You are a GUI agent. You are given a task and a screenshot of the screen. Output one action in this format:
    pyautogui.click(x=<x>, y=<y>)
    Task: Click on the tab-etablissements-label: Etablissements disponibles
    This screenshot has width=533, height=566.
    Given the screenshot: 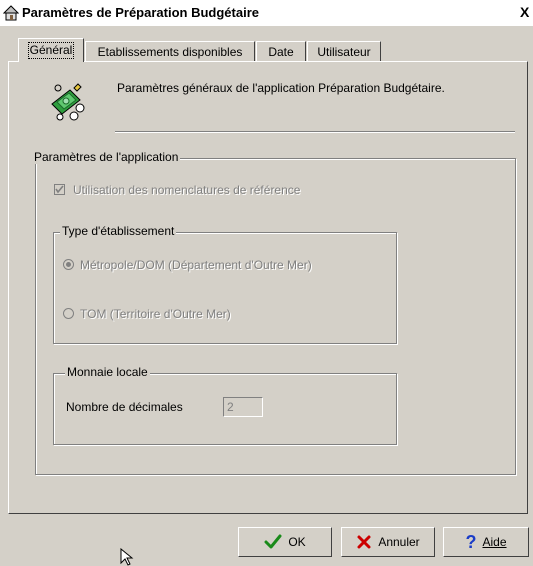 What is the action you would take?
    pyautogui.click(x=170, y=52)
    